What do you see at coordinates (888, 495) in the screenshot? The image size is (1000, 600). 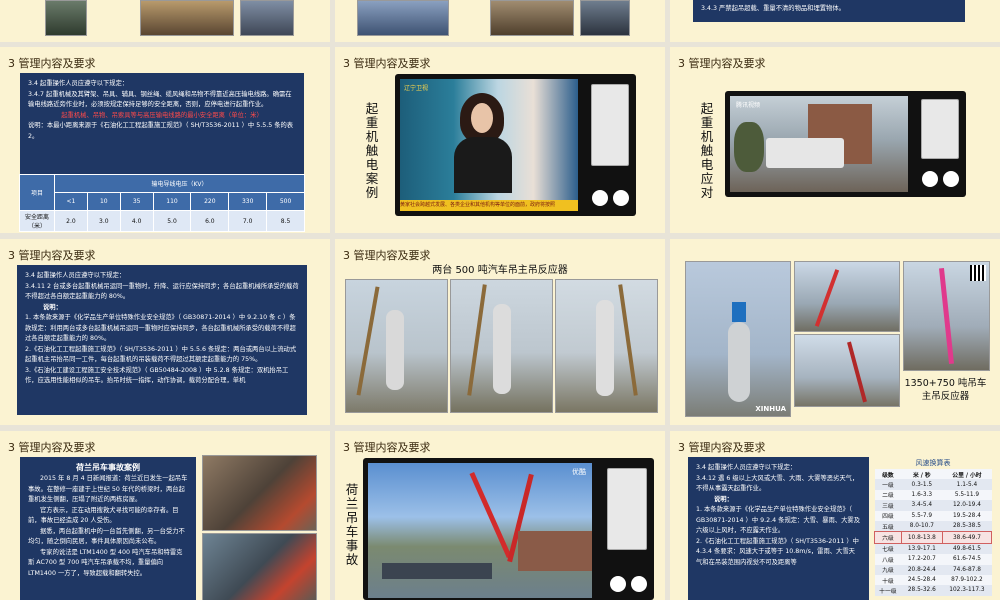 I see `wind-cell: 二级` at bounding box center [888, 495].